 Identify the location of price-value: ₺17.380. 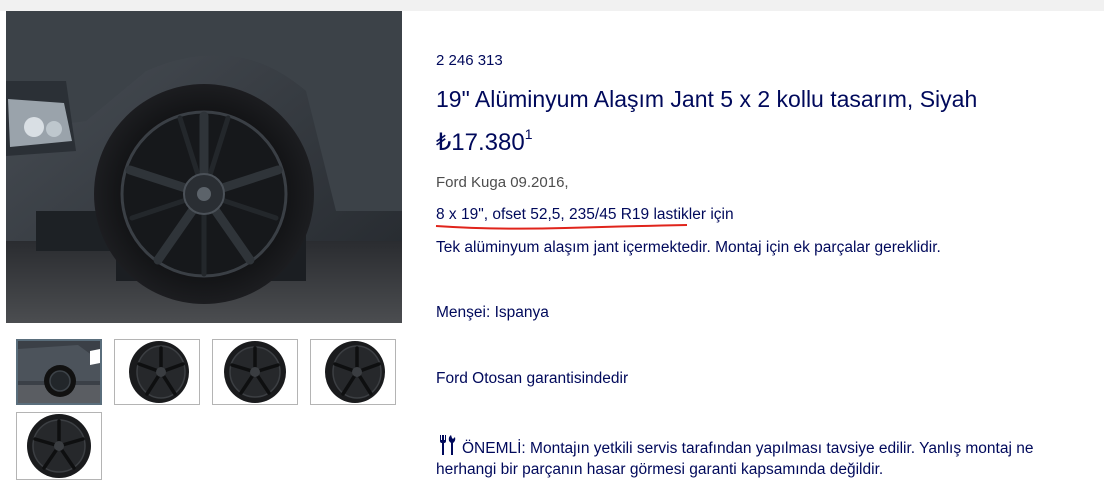
(480, 142).